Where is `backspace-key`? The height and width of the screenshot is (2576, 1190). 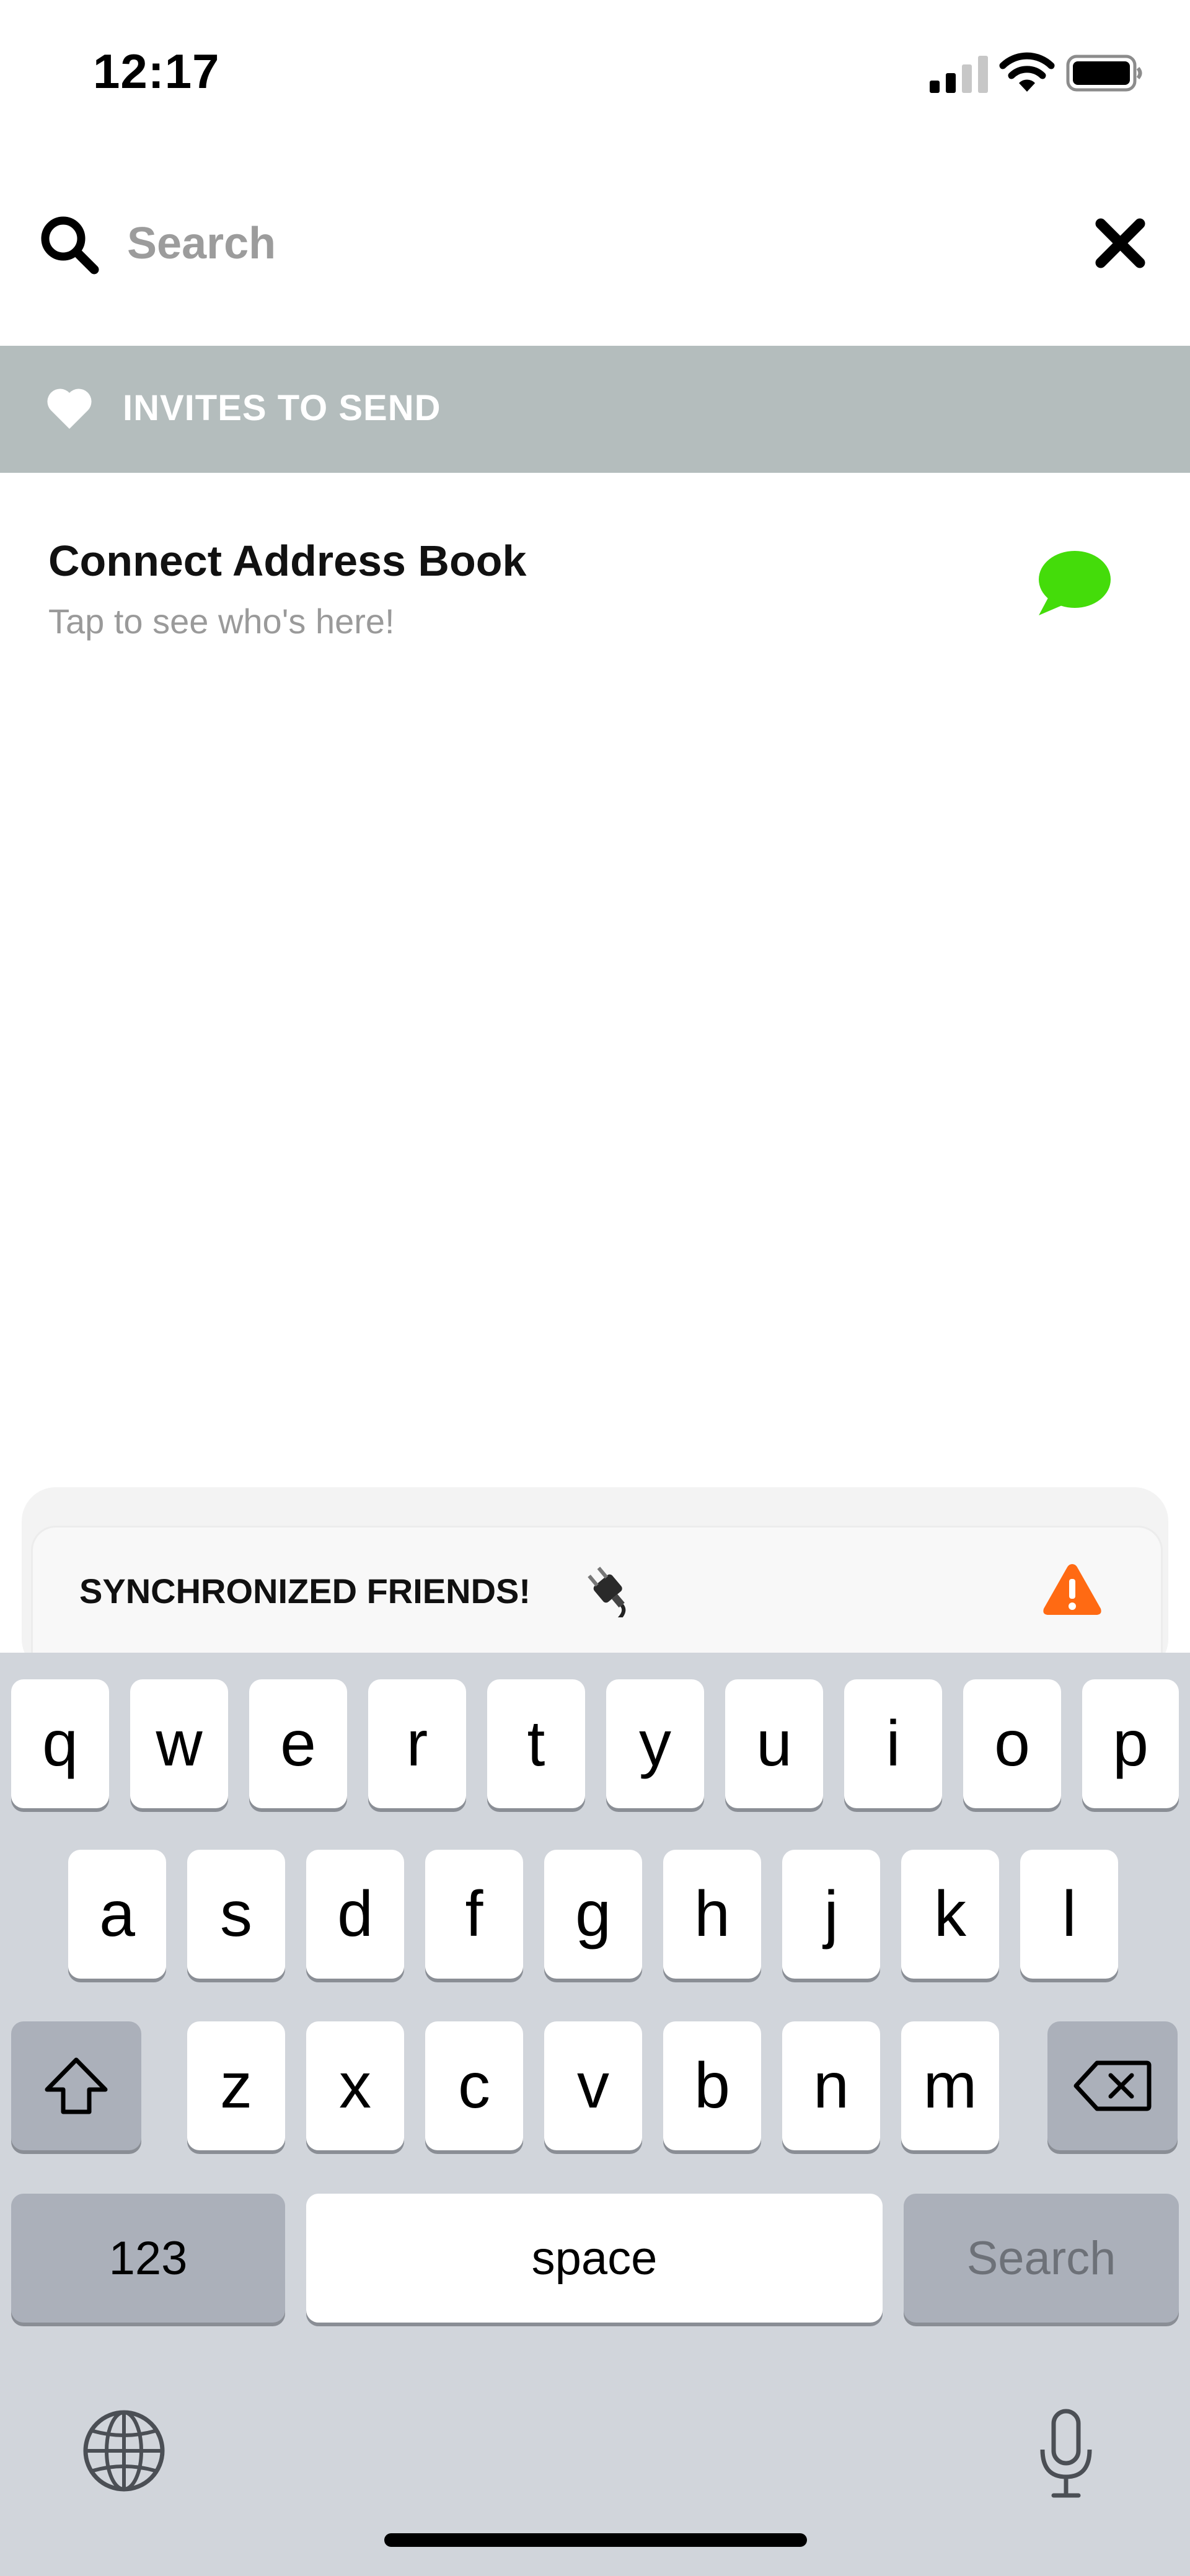 backspace-key is located at coordinates (1112, 2085).